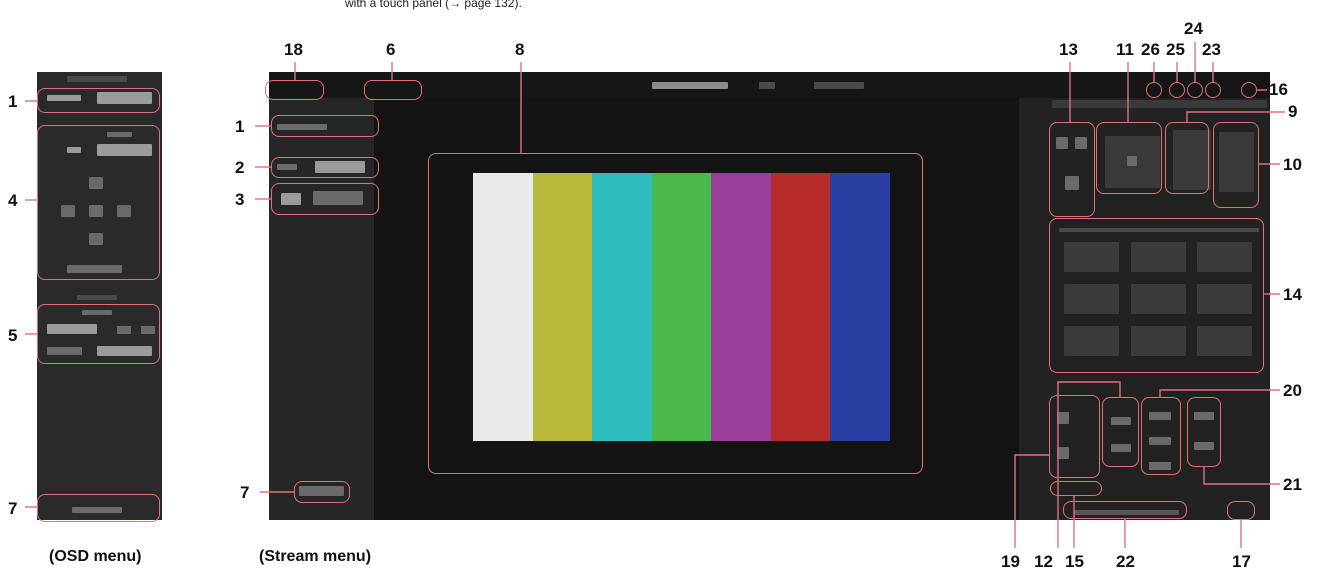 This screenshot has width=1333, height=578. What do you see at coordinates (1175, 49) in the screenshot?
I see `stream-callout-25: 25` at bounding box center [1175, 49].